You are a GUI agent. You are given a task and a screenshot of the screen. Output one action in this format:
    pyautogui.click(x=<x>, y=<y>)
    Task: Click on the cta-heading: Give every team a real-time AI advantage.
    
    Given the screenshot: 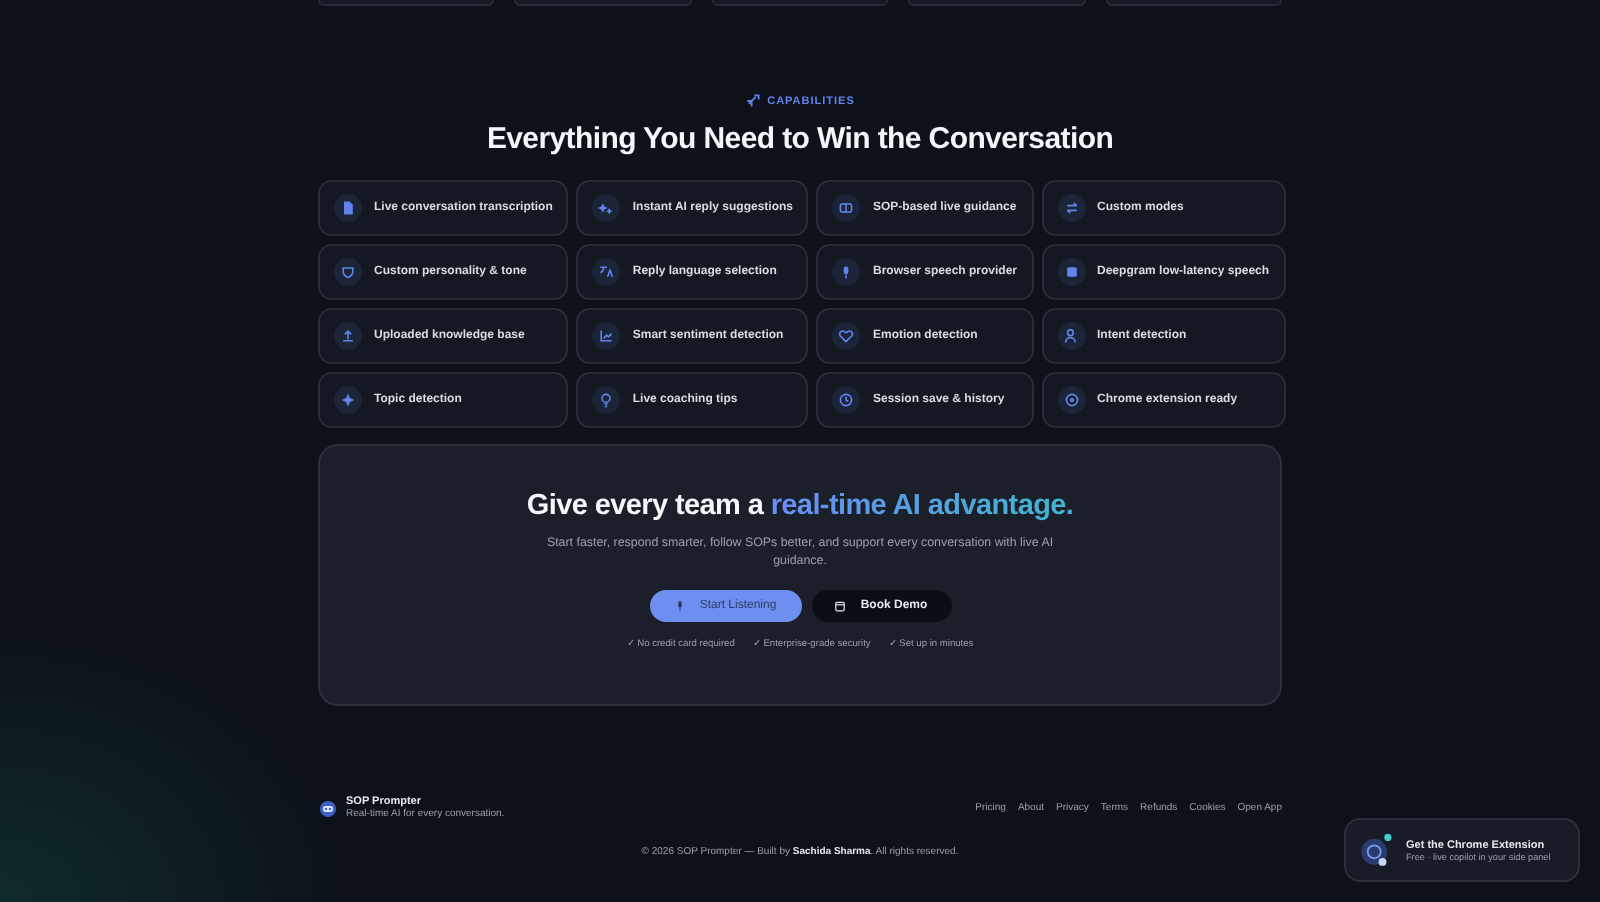 What is the action you would take?
    pyautogui.click(x=800, y=506)
    